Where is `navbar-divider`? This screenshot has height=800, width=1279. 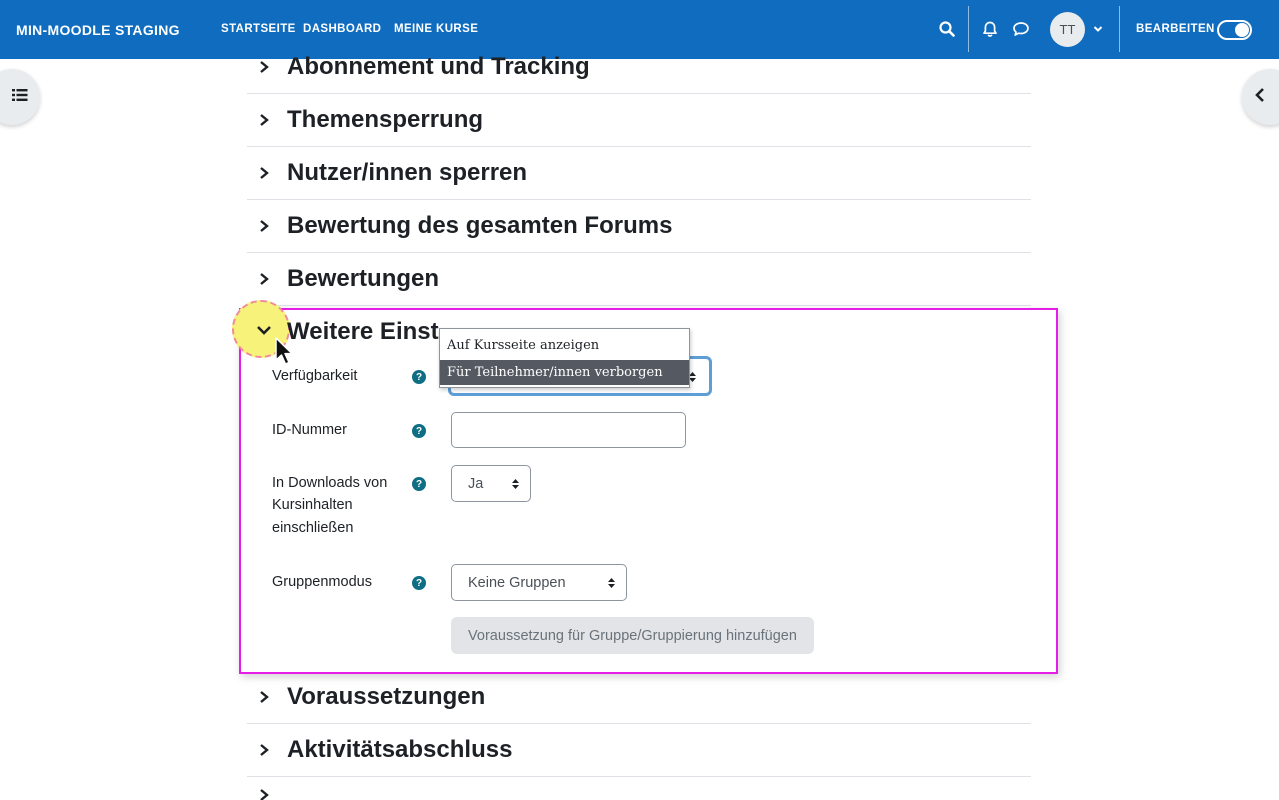
navbar-divider is located at coordinates (1119, 29).